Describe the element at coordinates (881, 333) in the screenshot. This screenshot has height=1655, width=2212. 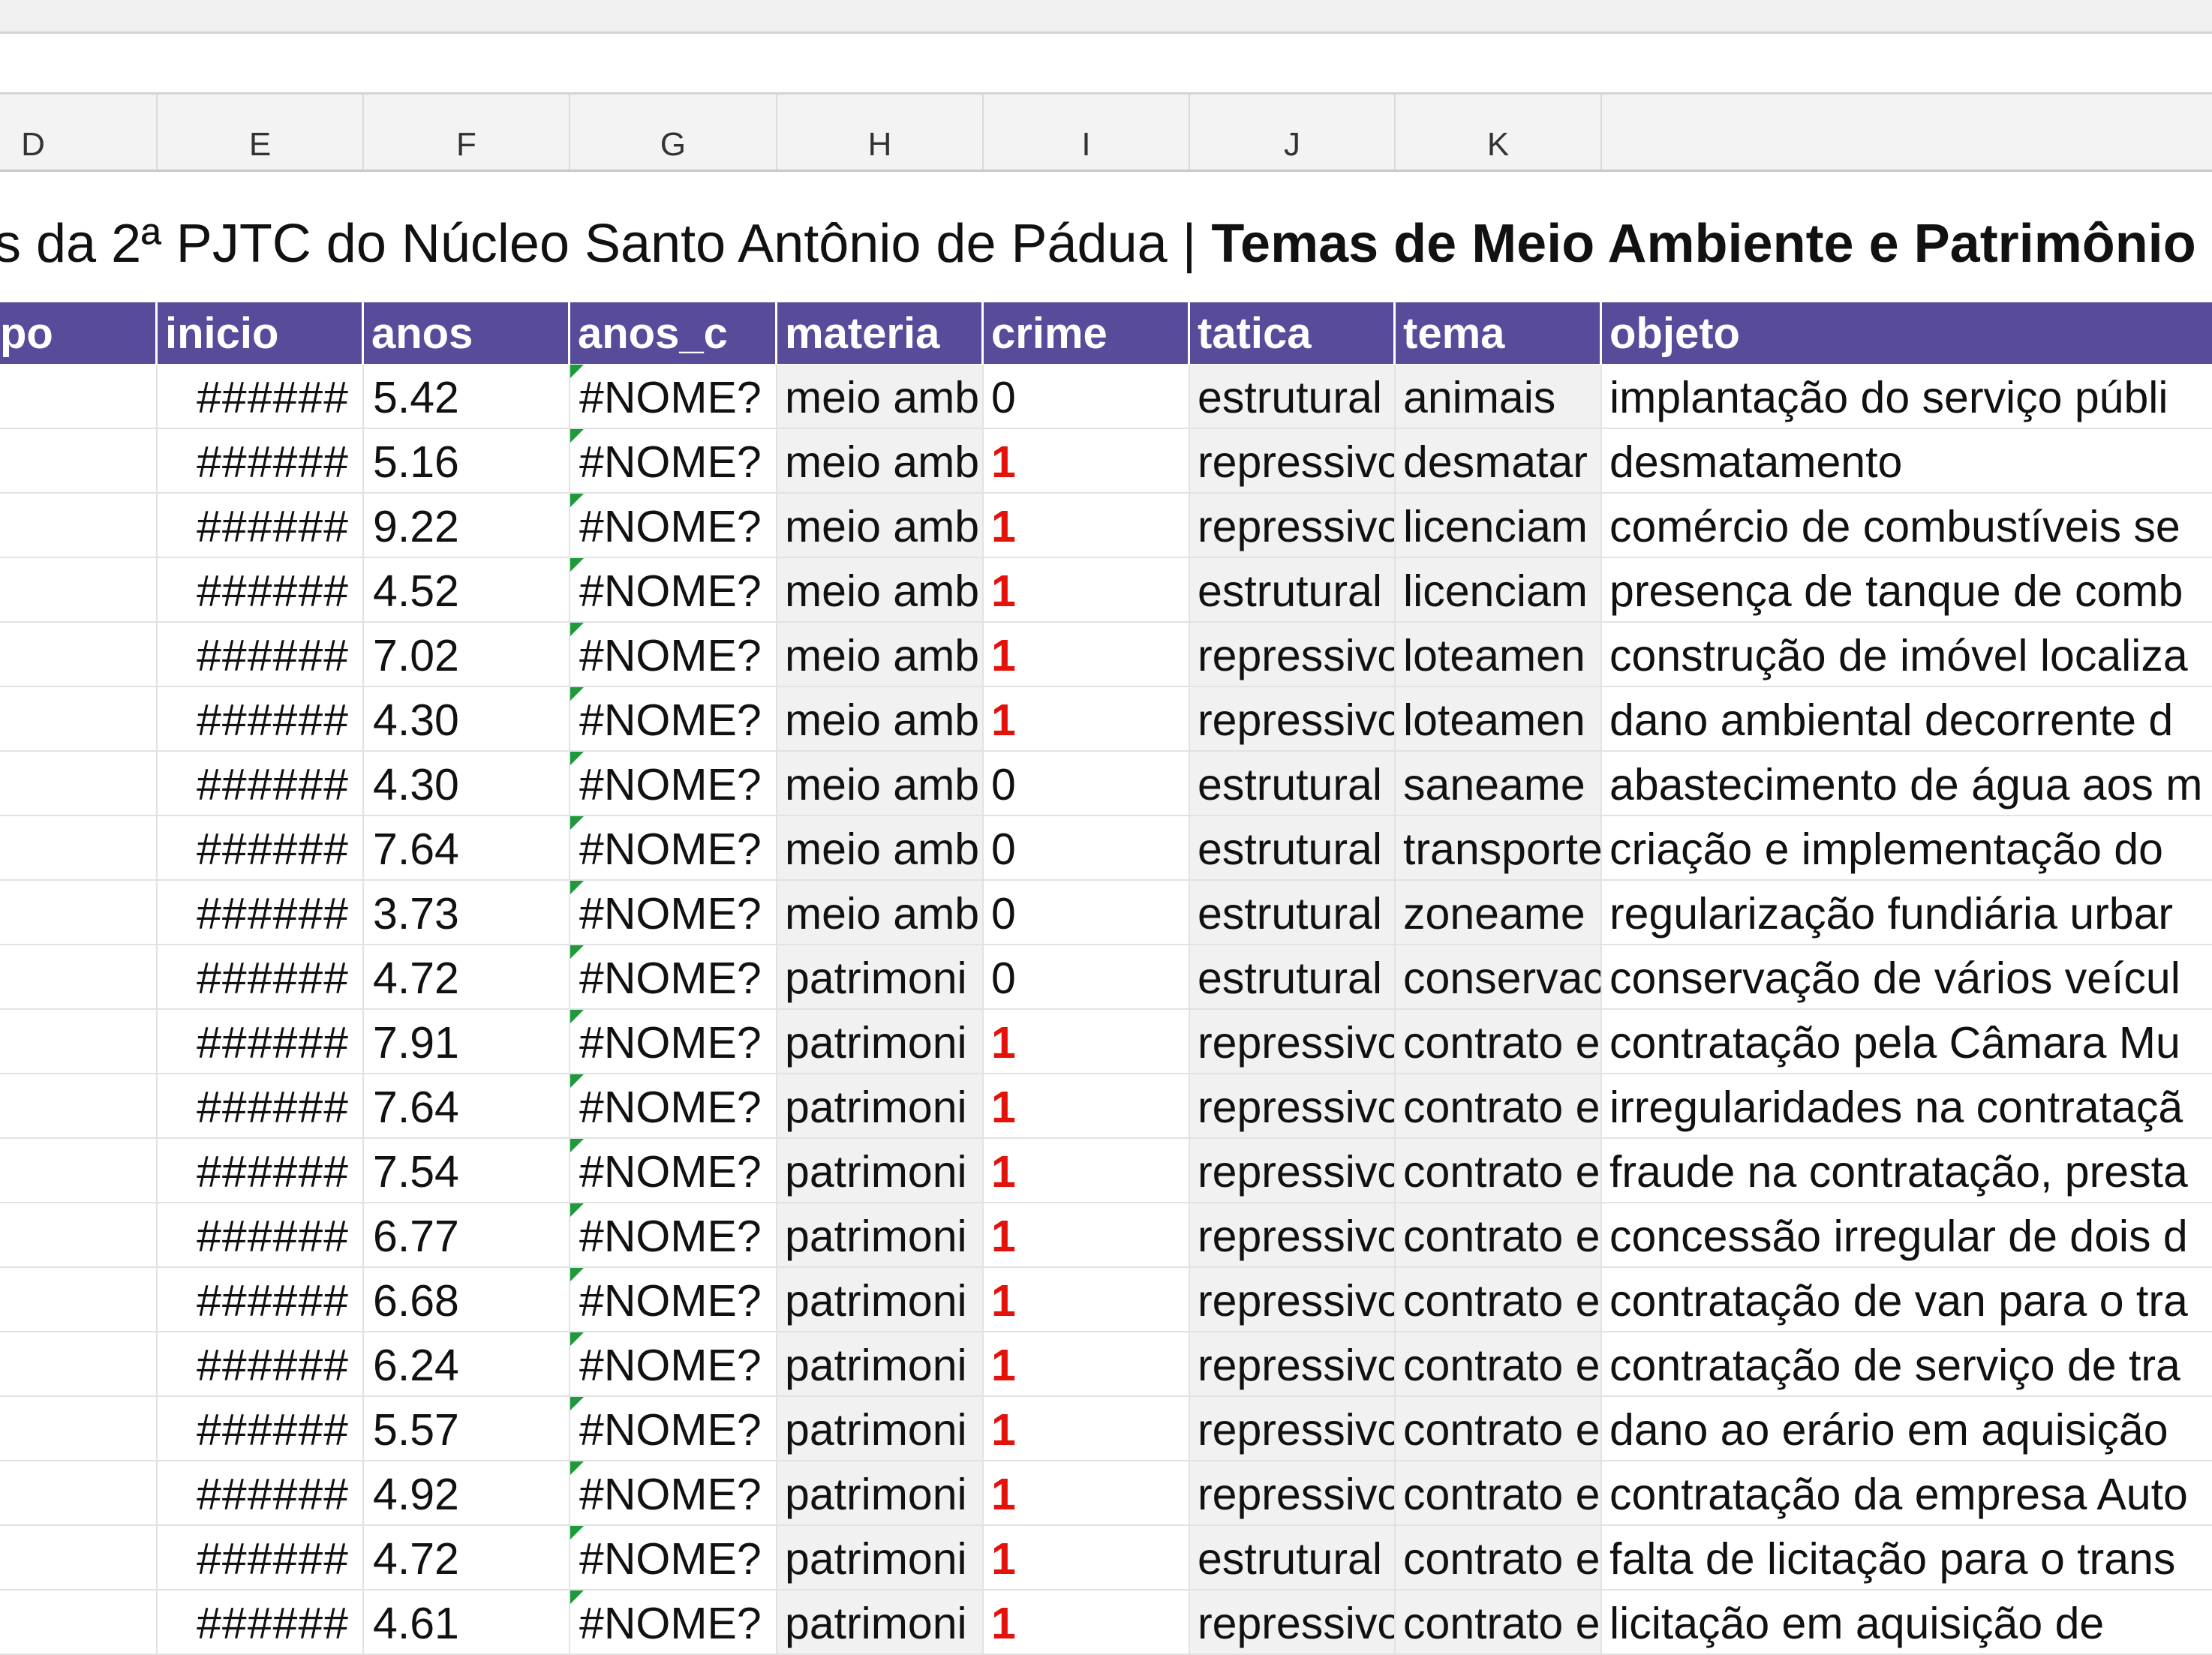
I see `header-cell-materia: materia` at that location.